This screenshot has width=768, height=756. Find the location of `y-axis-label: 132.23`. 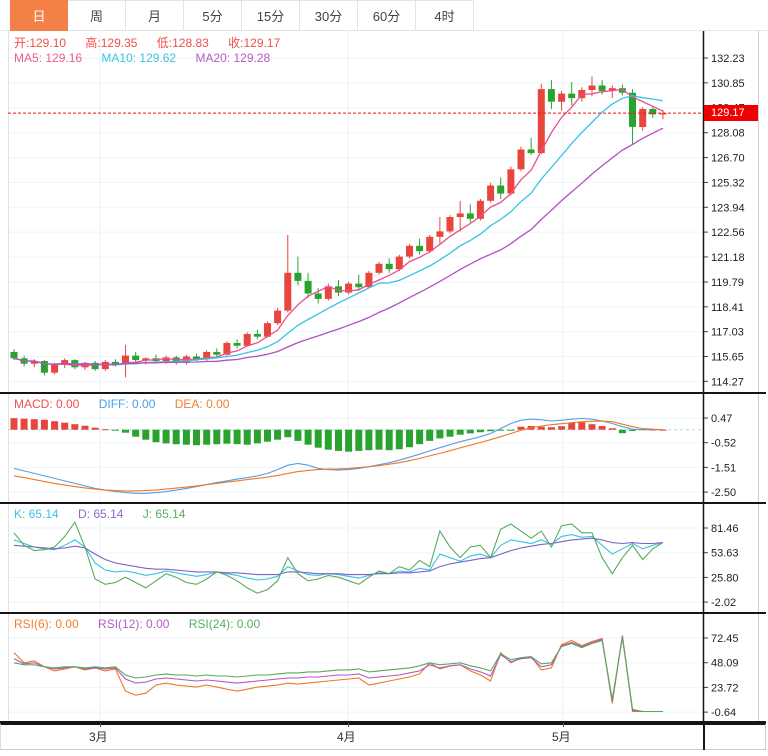

y-axis-label: 132.23 is located at coordinates (728, 59).